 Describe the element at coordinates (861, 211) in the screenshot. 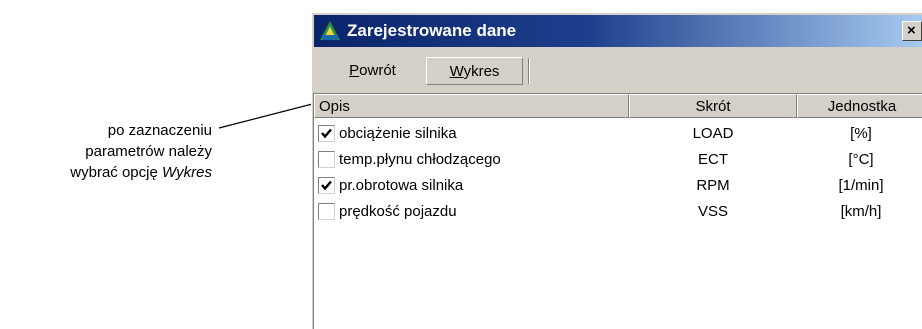

I see `row-jednostka: [km/h]` at that location.